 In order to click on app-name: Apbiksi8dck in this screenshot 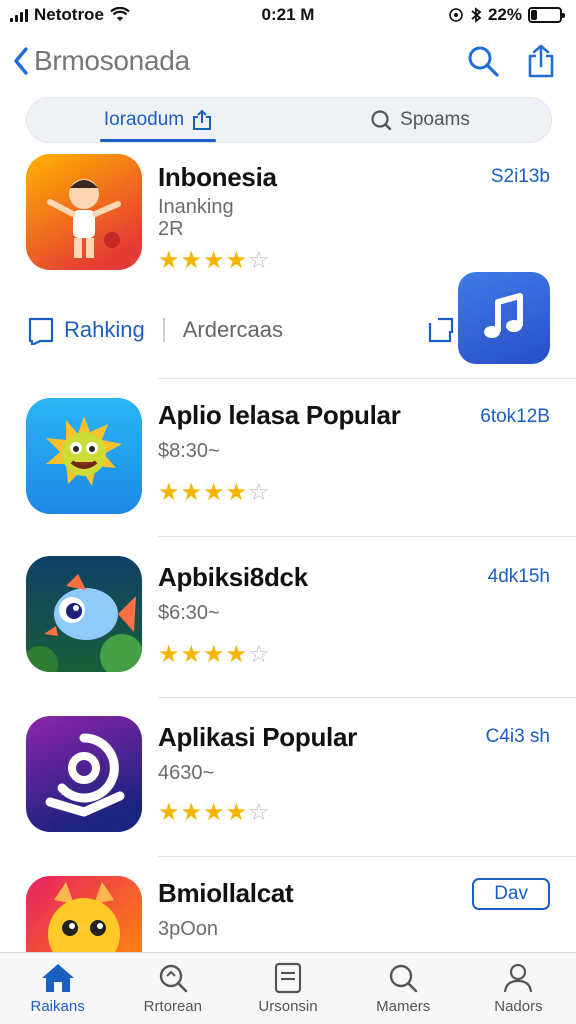, I will do `click(233, 577)`.